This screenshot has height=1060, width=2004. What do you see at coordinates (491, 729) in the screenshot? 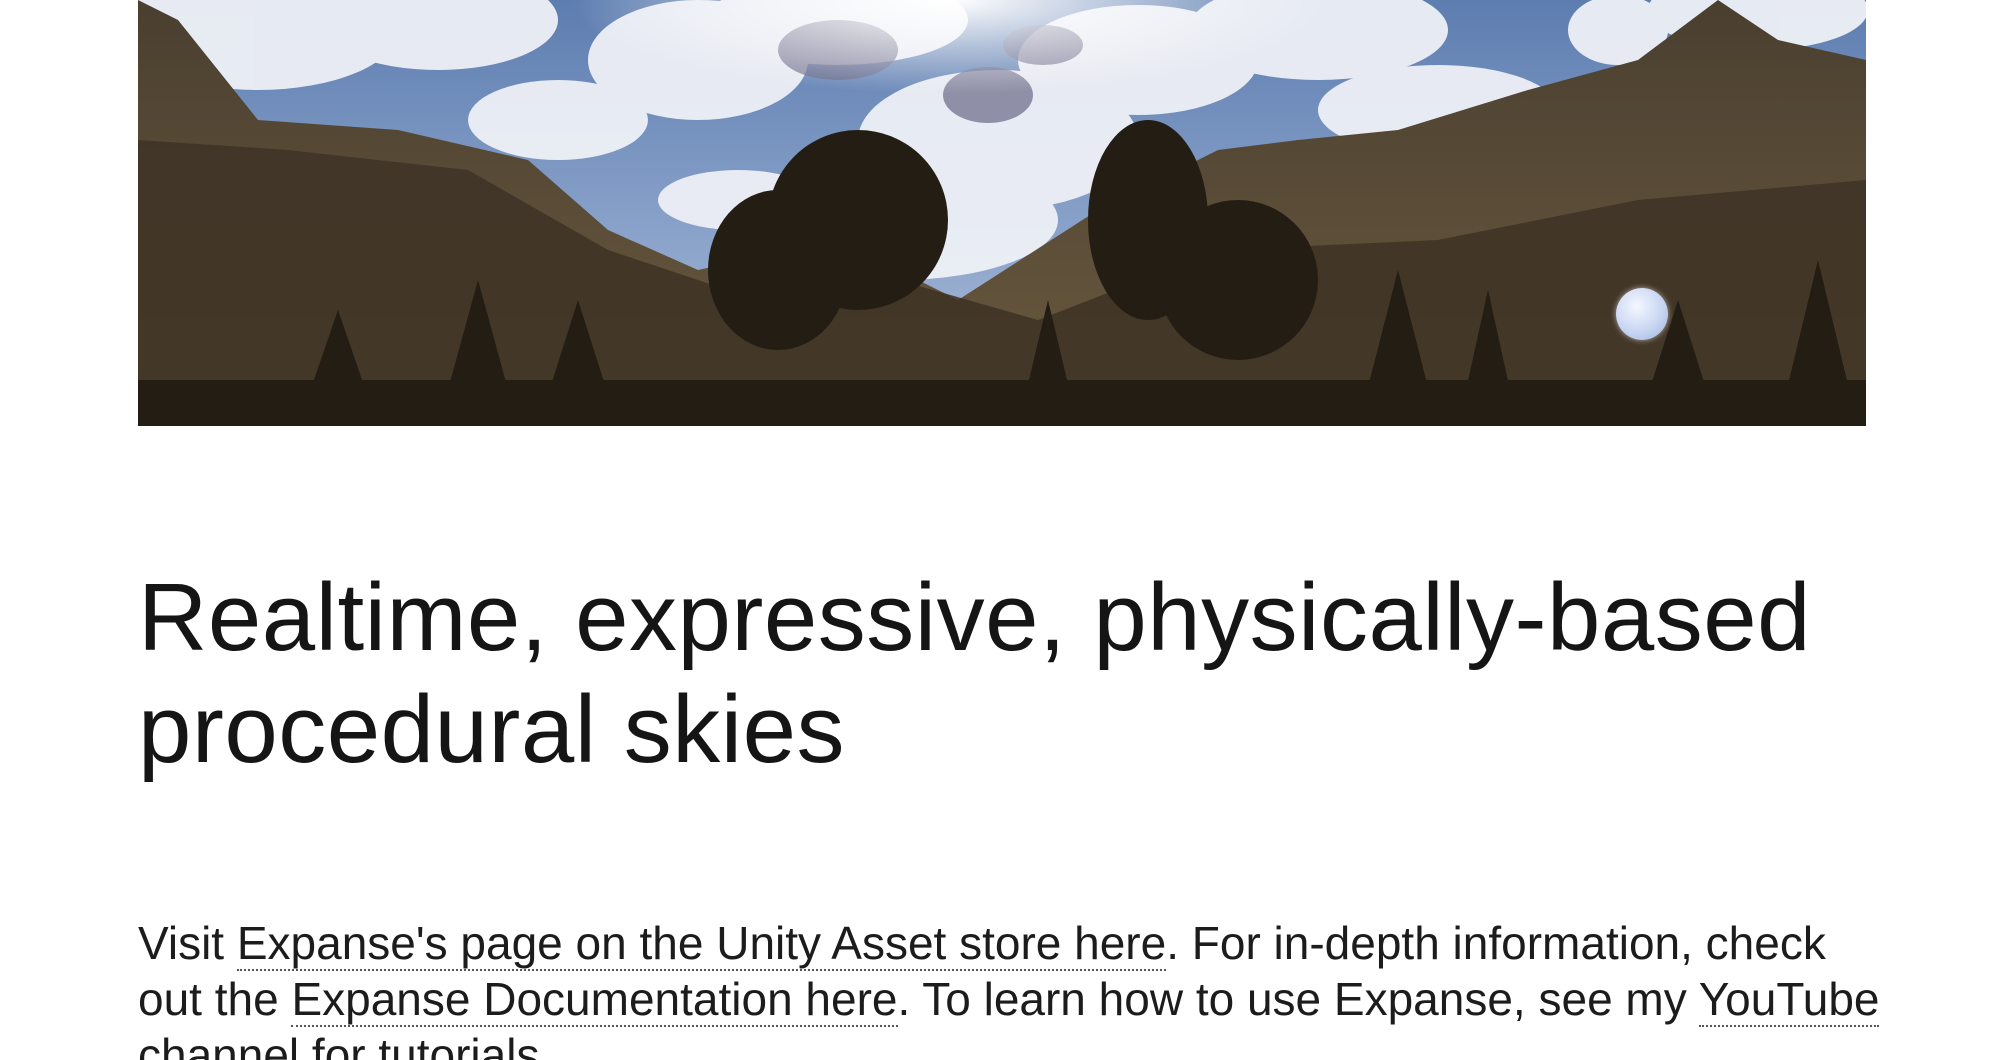
I see `page-title-line-2: procedural skies` at bounding box center [491, 729].